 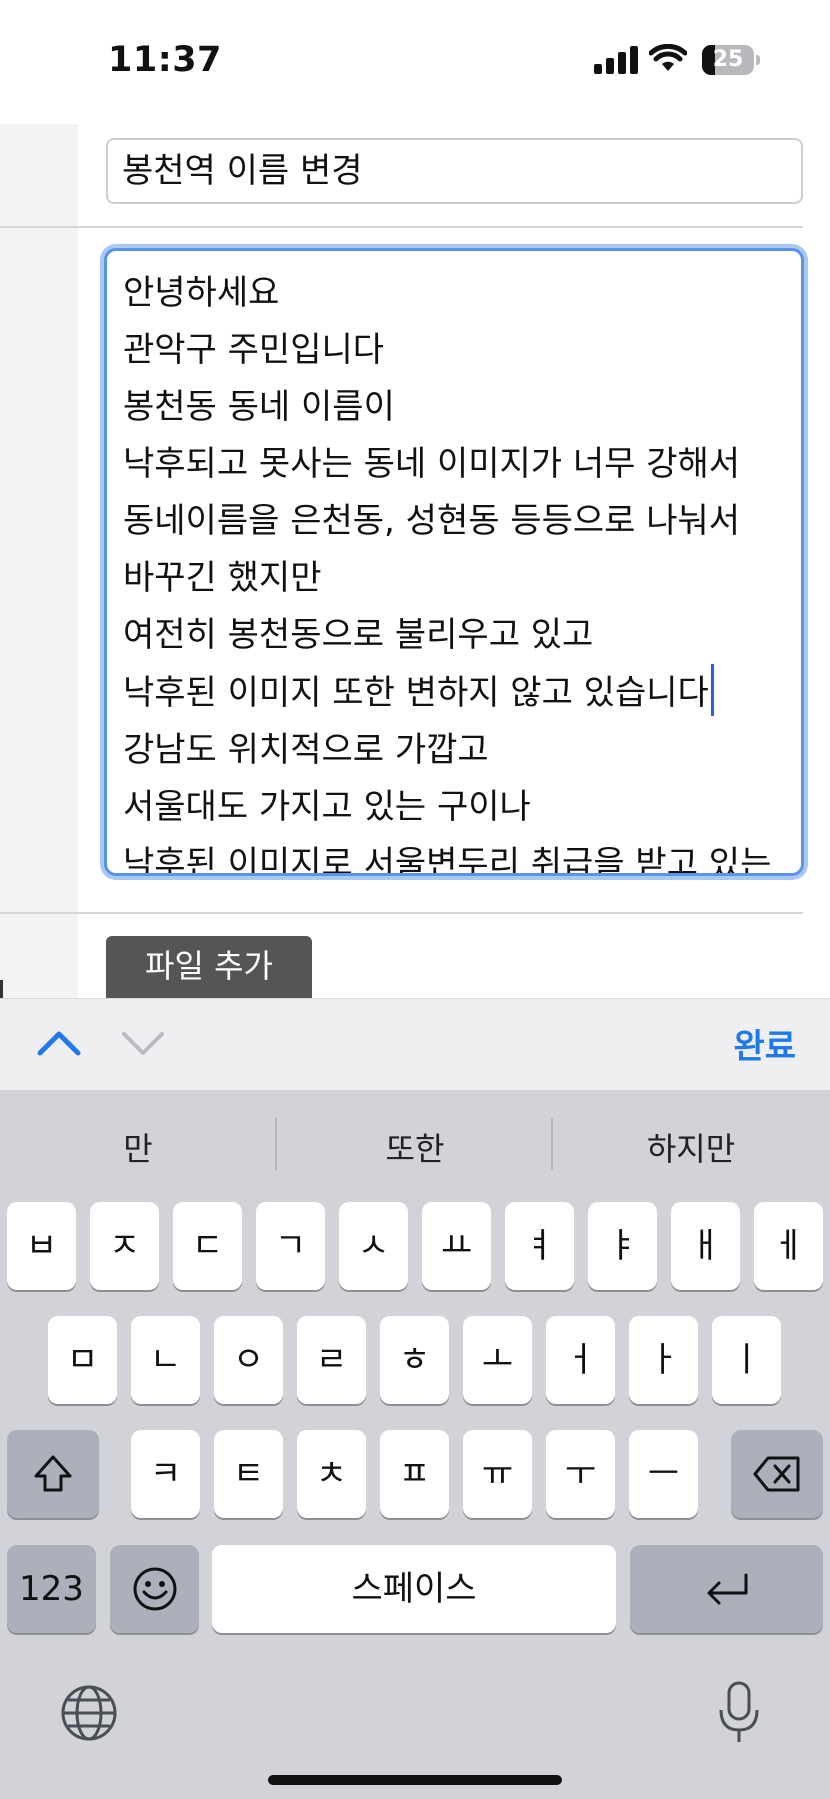 What do you see at coordinates (415, 1044) in the screenshot?
I see `keyboard-accessory-bar: 완료` at bounding box center [415, 1044].